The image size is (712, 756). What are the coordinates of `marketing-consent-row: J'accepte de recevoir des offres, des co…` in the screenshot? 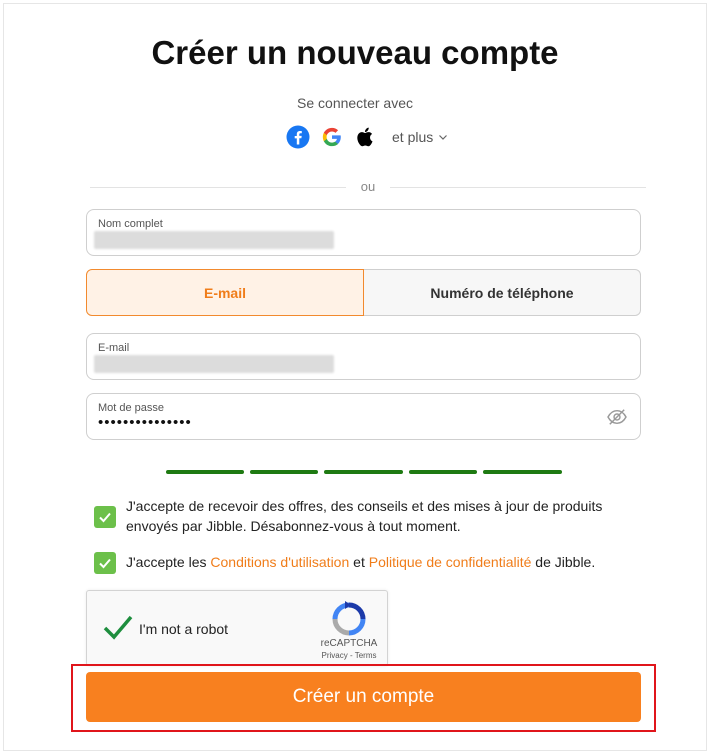 It's located at (360, 516).